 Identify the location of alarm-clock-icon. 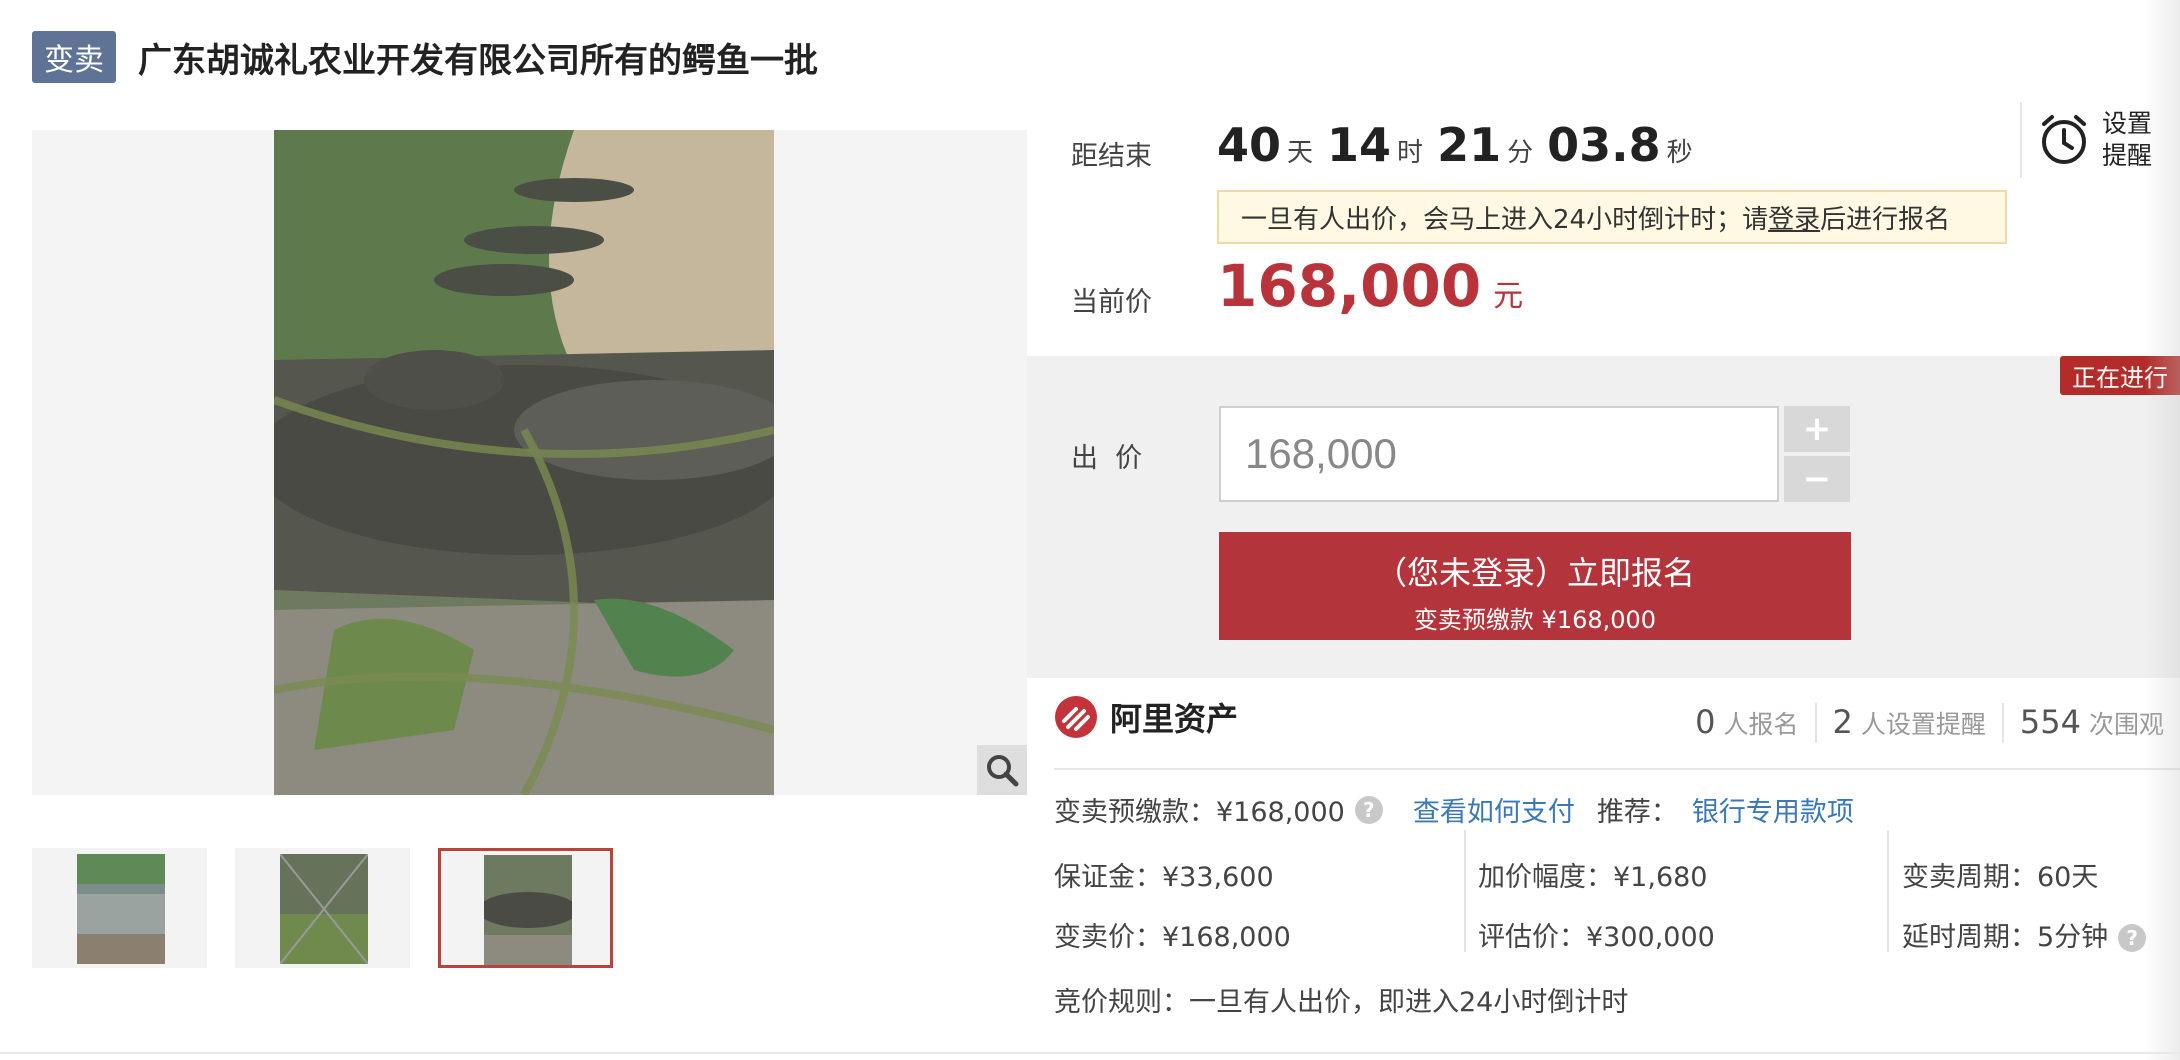
(2064, 139).